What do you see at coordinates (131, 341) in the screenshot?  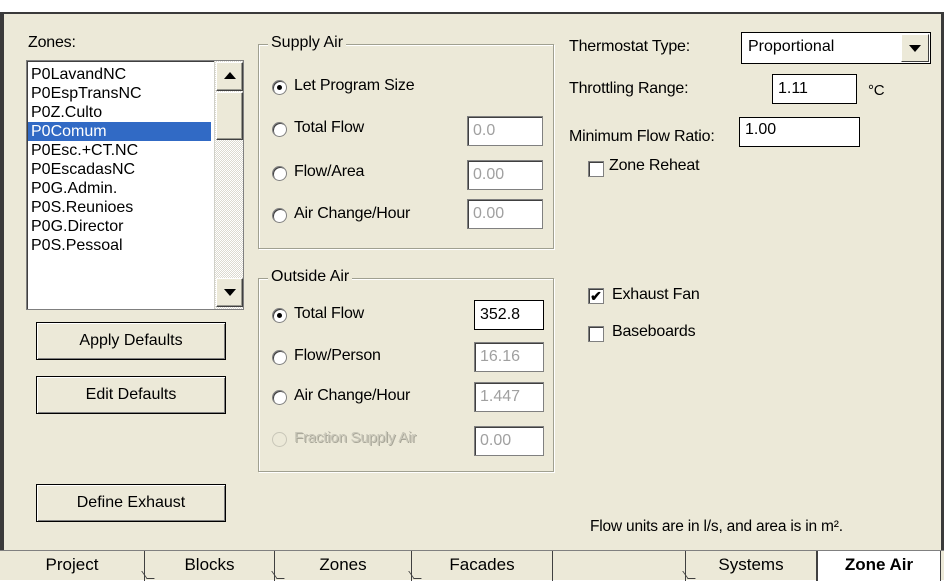 I see `apply-defaults-button: Apply Defaults` at bounding box center [131, 341].